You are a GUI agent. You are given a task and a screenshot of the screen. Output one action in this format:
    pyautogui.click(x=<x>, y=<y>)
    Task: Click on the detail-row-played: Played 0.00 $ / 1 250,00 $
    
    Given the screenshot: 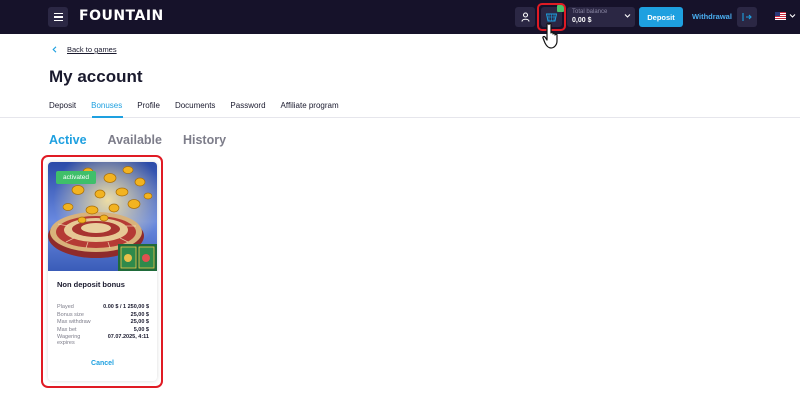 What is the action you would take?
    pyautogui.click(x=103, y=307)
    